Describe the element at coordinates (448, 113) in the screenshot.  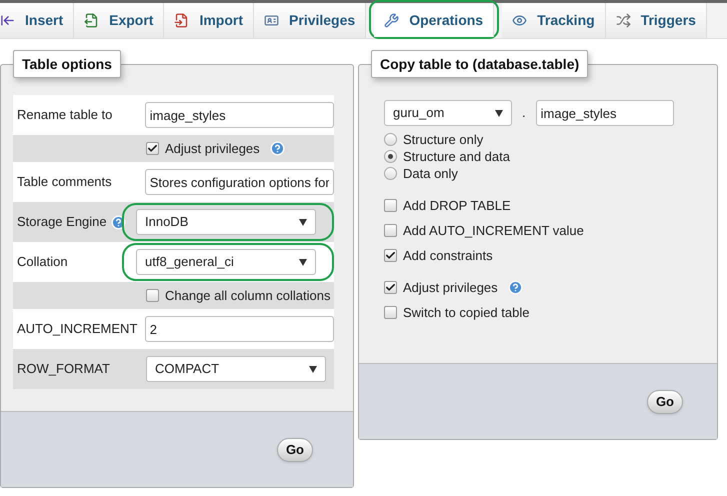
I see `database-dropdown: guru_om` at that location.